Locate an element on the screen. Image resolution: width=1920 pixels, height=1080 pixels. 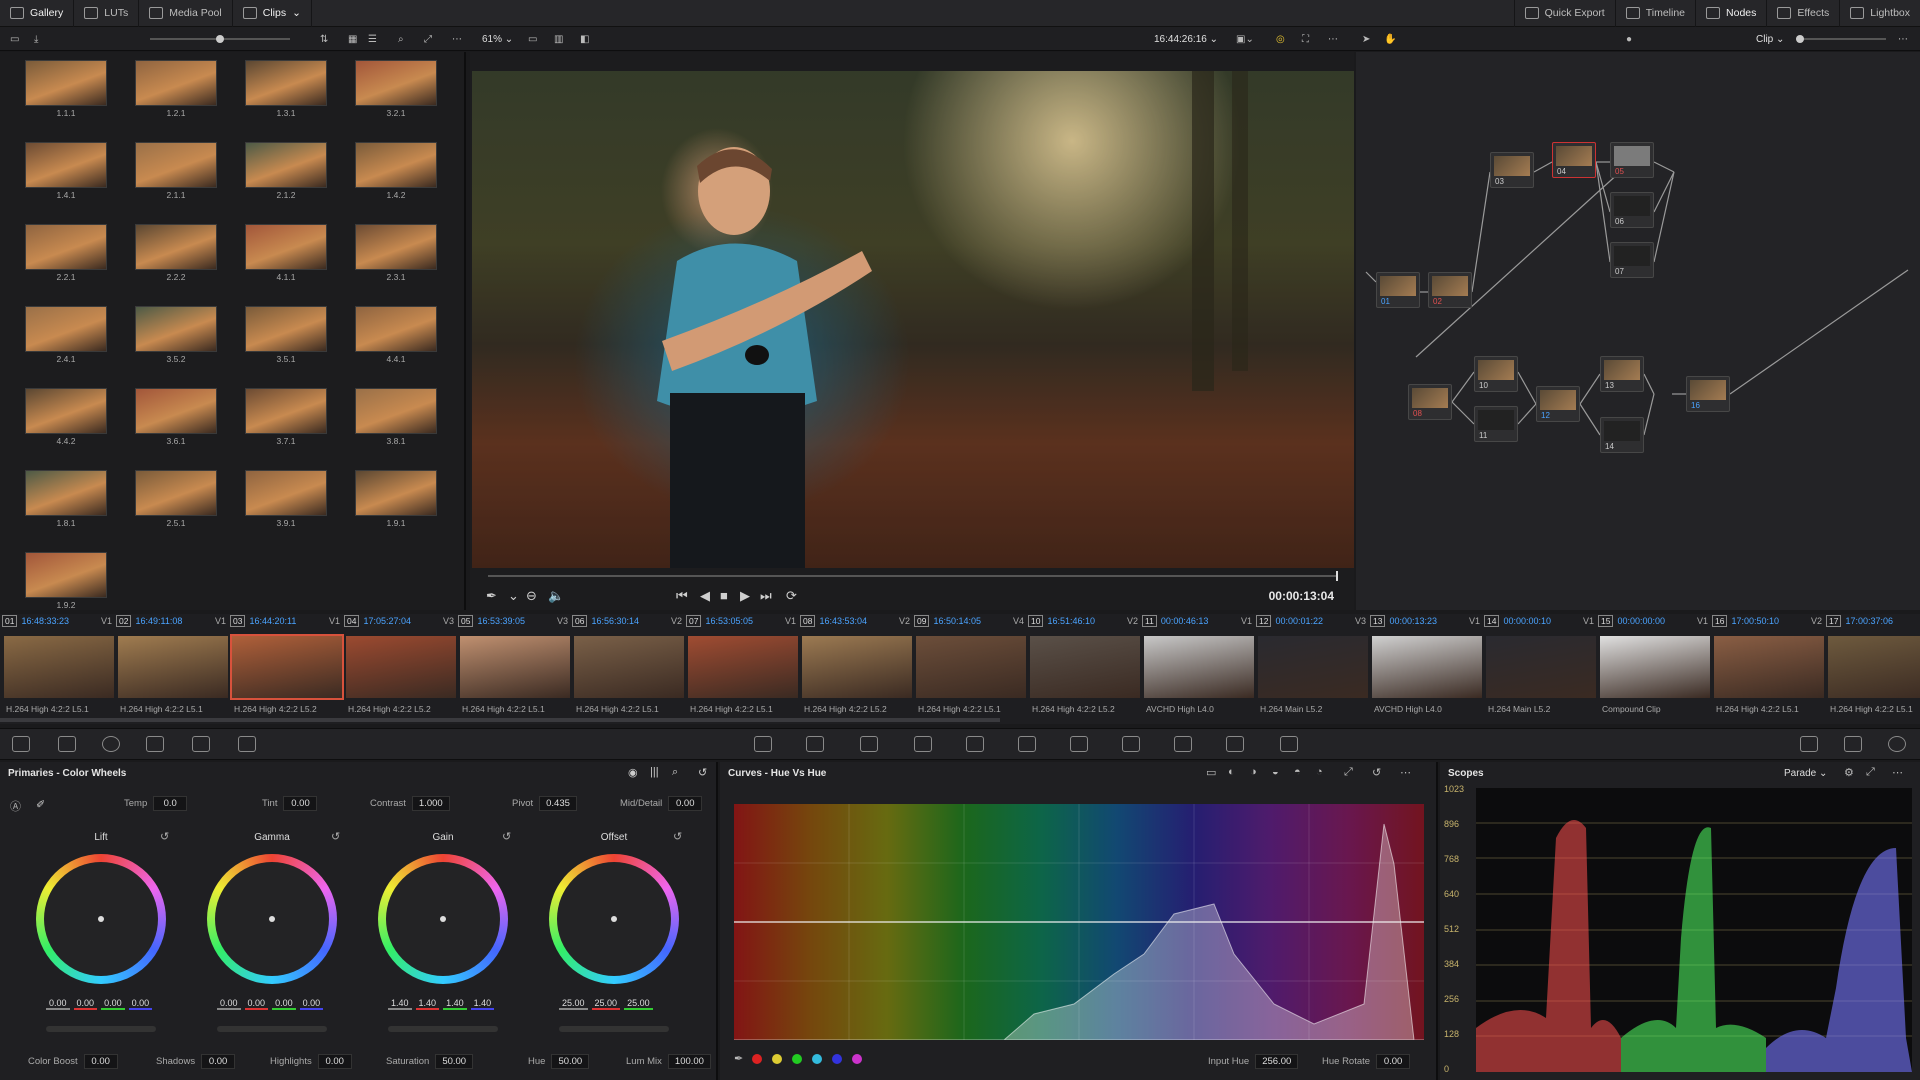
timeline-clip: 11 00:00:46:13 V1 AVCHD High L4.0 is located at coordinates (1199, 668).